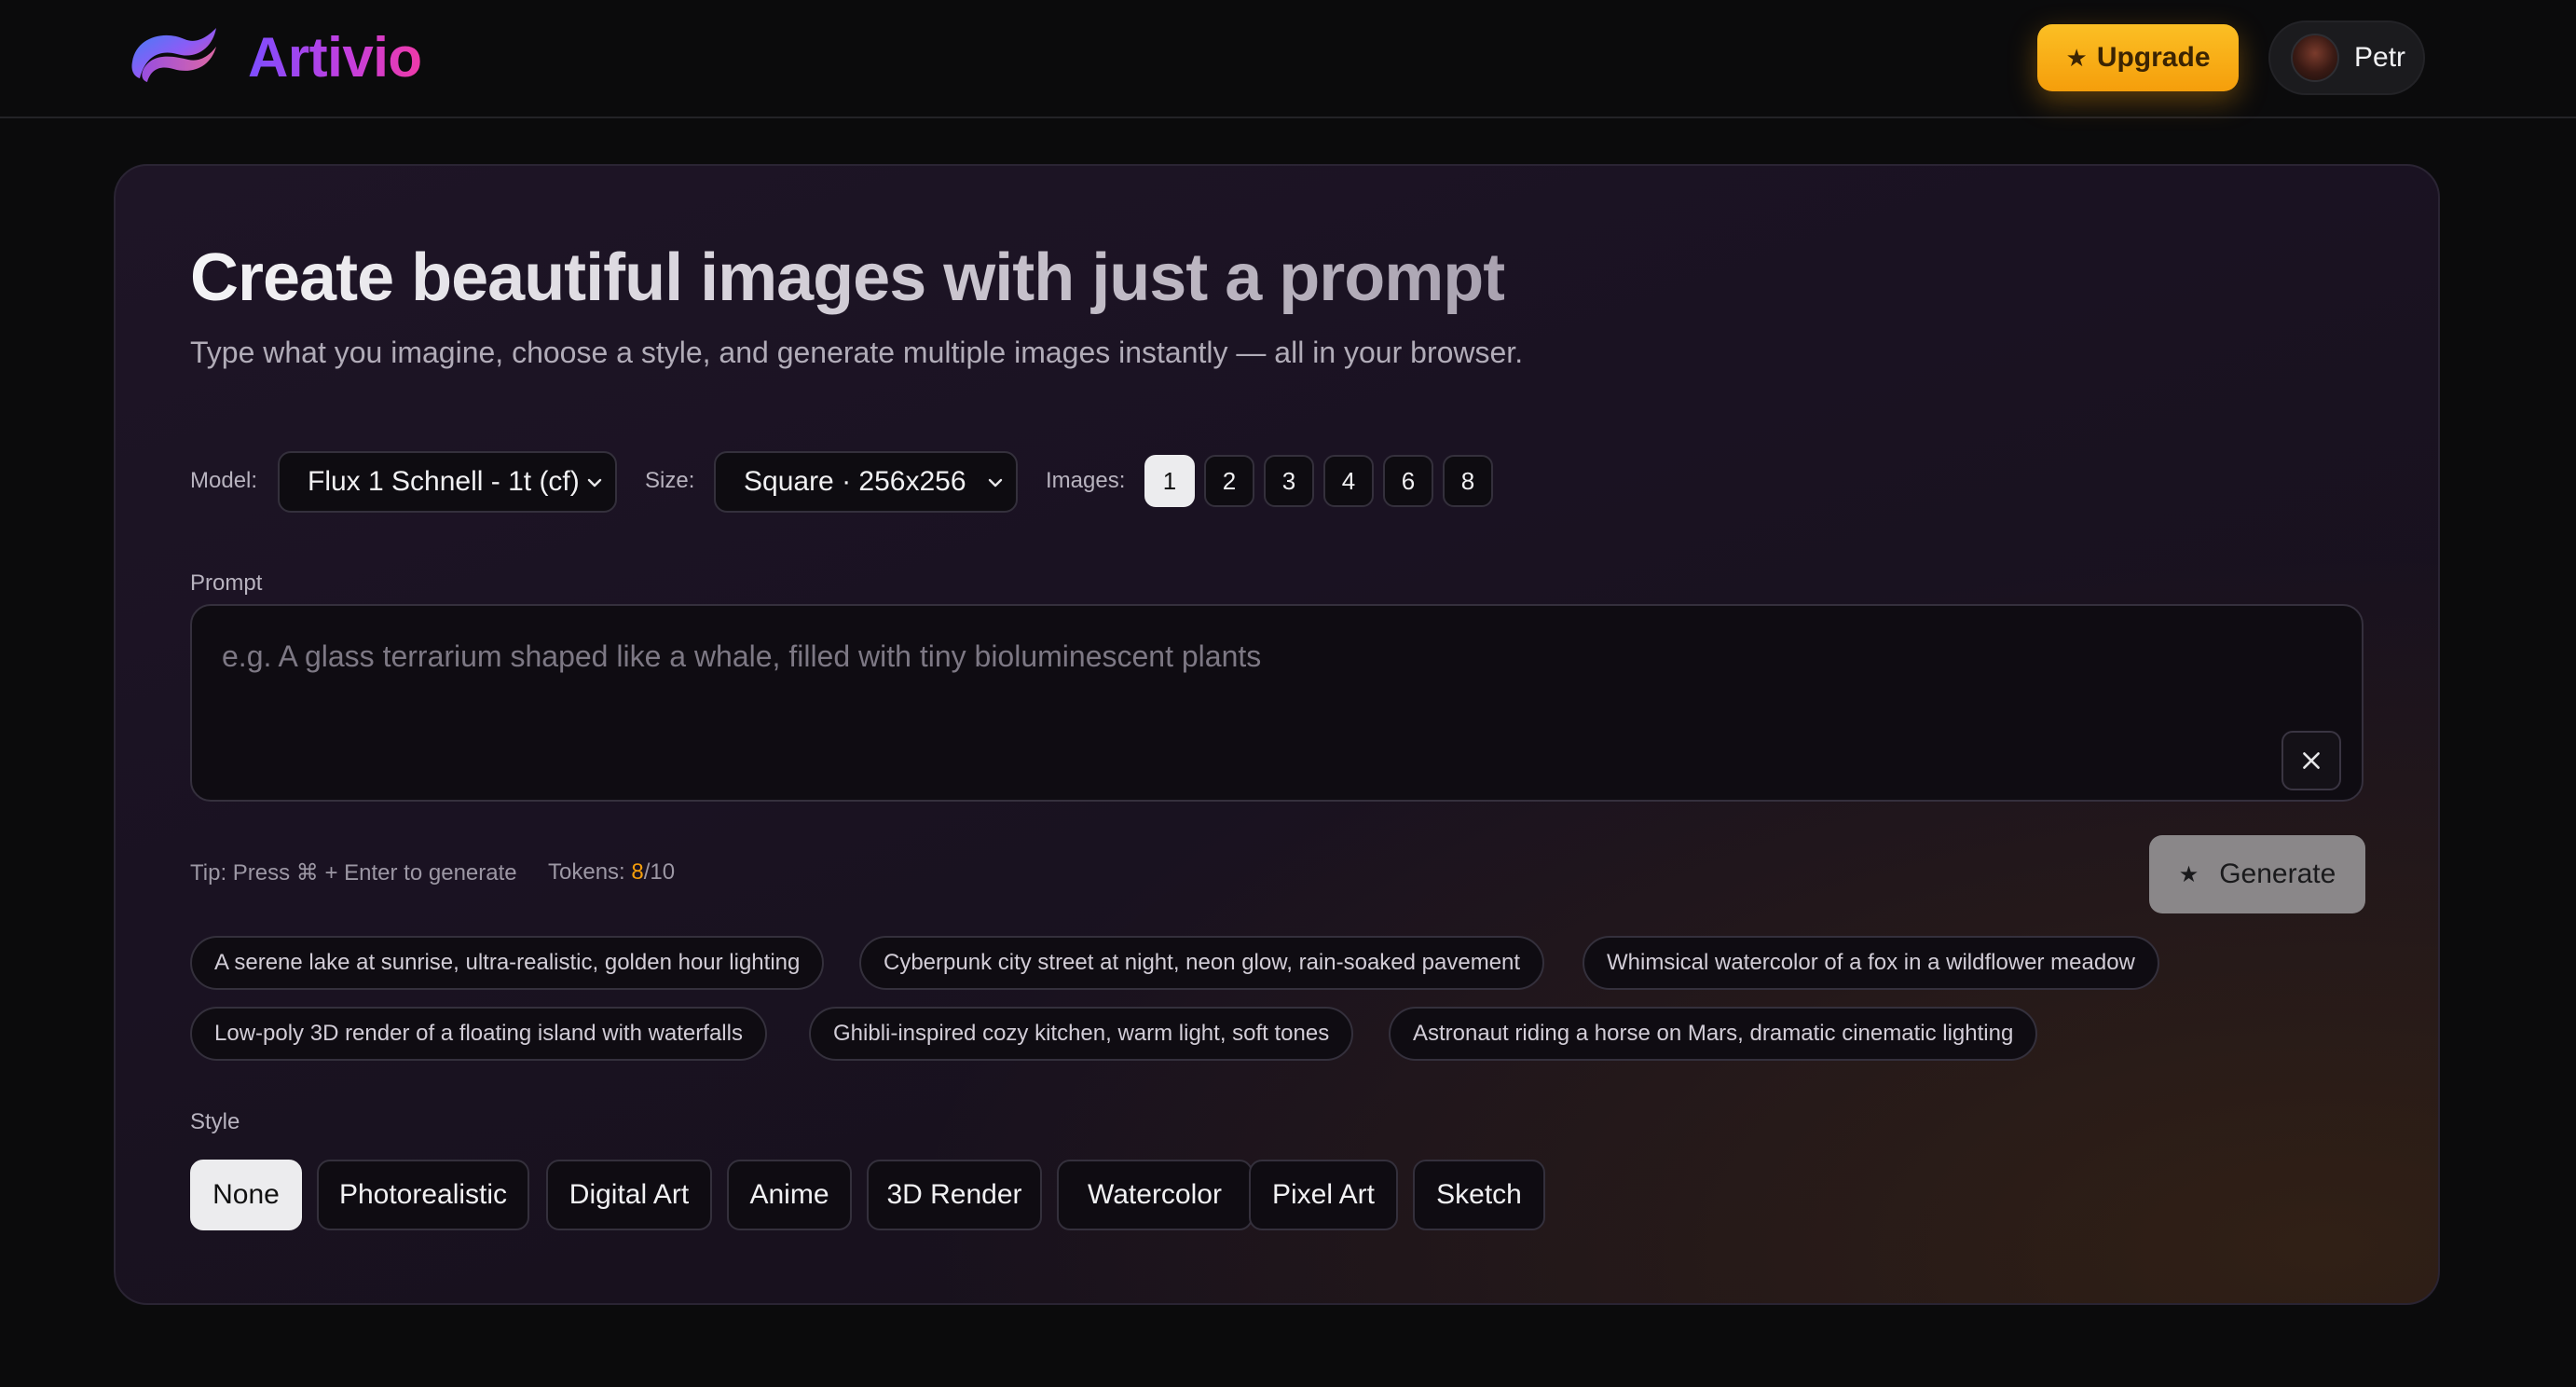 Image resolution: width=2576 pixels, height=1387 pixels. Describe the element at coordinates (1086, 480) in the screenshot. I see `images-label: Images:` at that location.